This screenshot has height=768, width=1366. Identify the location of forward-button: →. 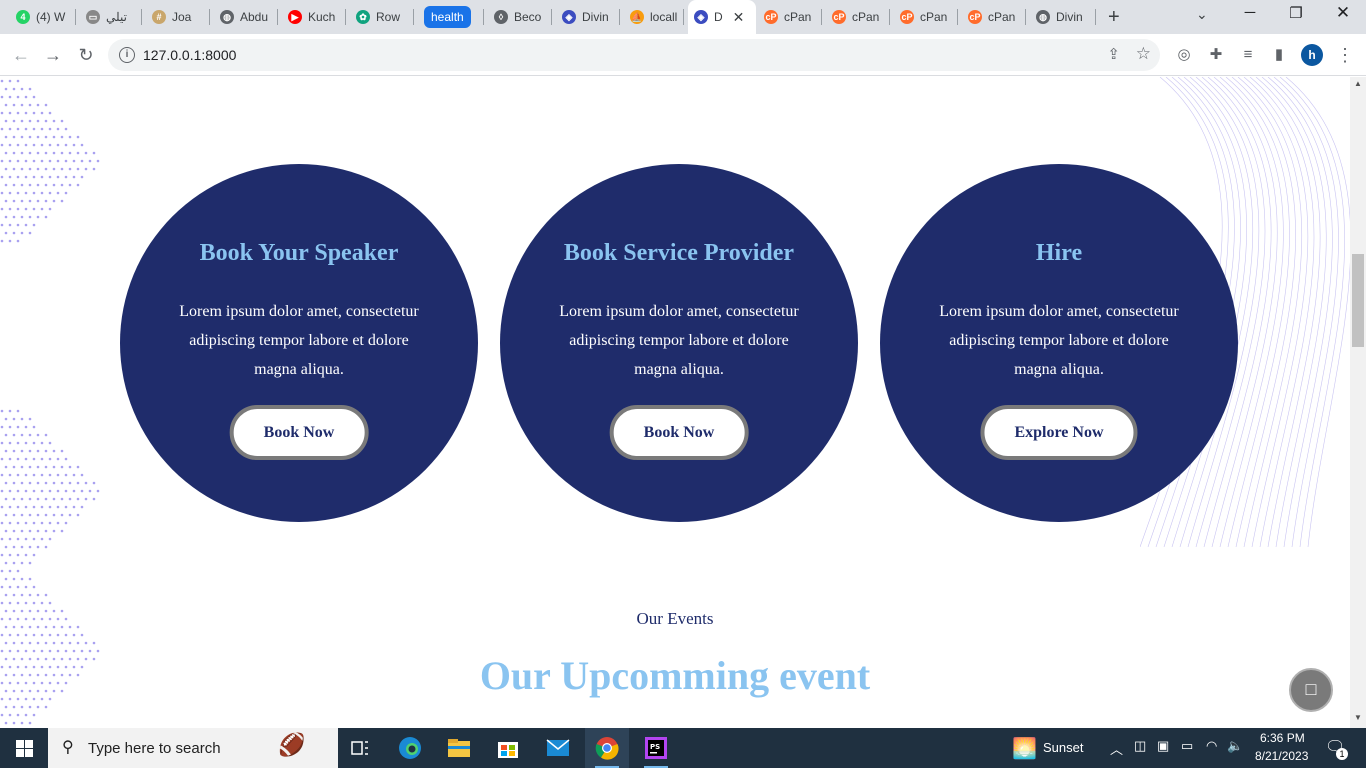
(53, 55).